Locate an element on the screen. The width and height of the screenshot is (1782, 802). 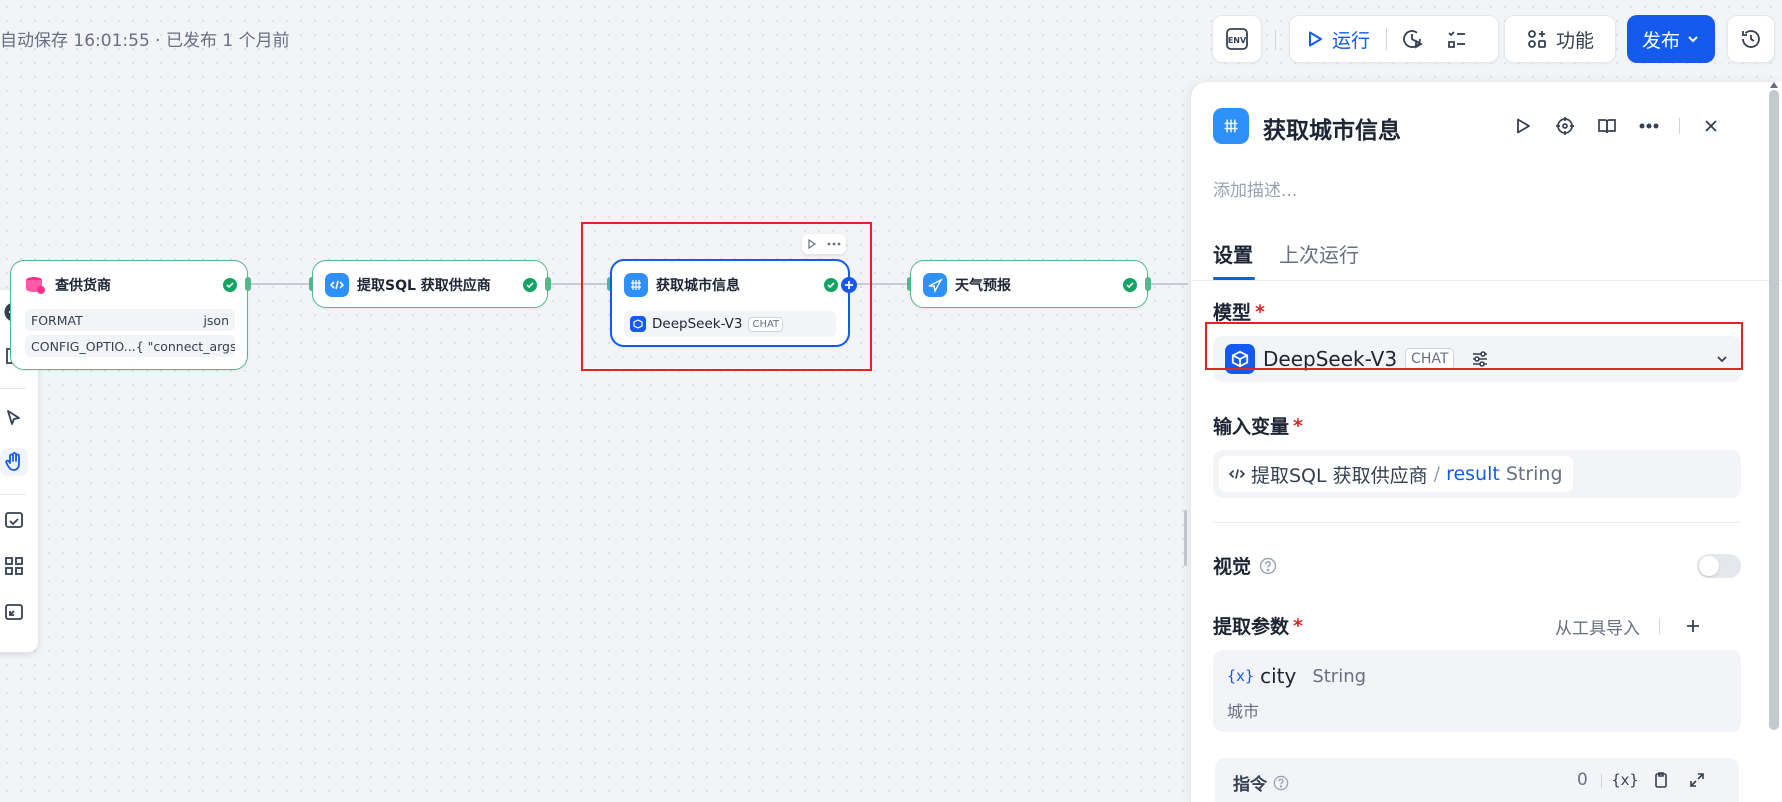
insert-variable-button: {x} is located at coordinates (1625, 780).